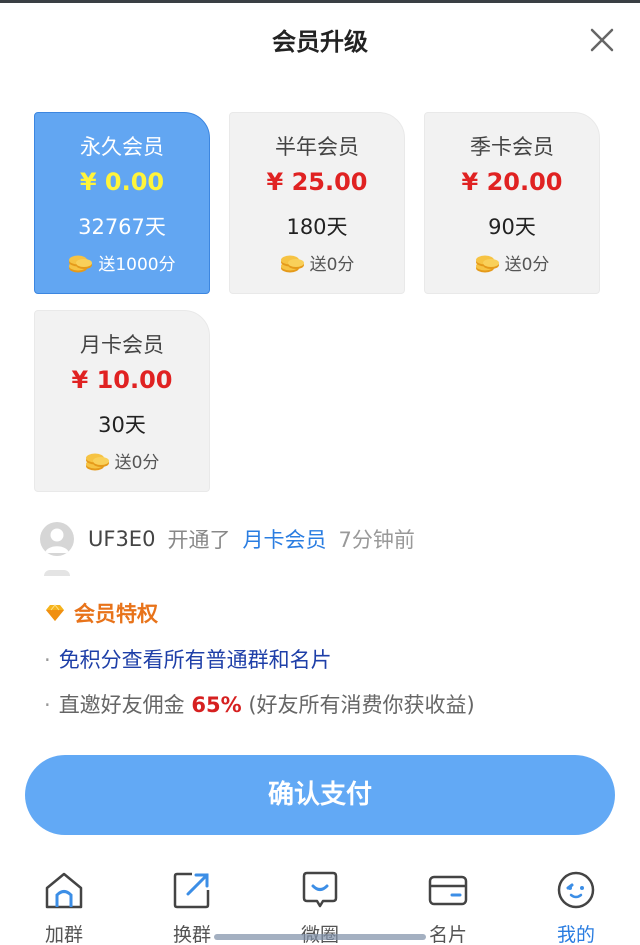 The height and width of the screenshot is (945, 640). I want to click on privilege-text: 直邀好友佣金, so click(121, 705).